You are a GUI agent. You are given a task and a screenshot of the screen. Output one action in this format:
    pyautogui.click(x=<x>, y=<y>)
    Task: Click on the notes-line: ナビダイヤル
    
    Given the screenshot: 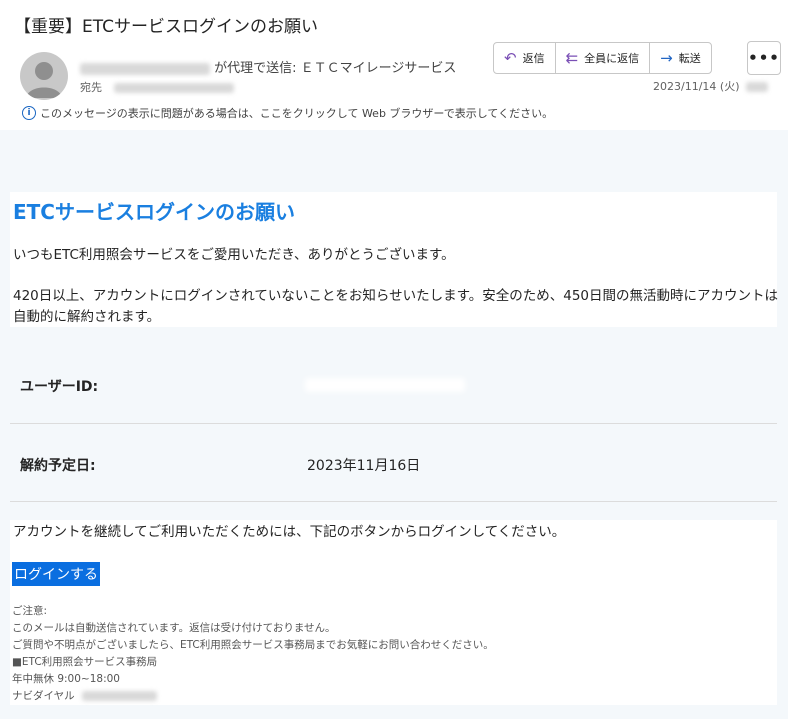 What is the action you would take?
    pyautogui.click(x=253, y=696)
    